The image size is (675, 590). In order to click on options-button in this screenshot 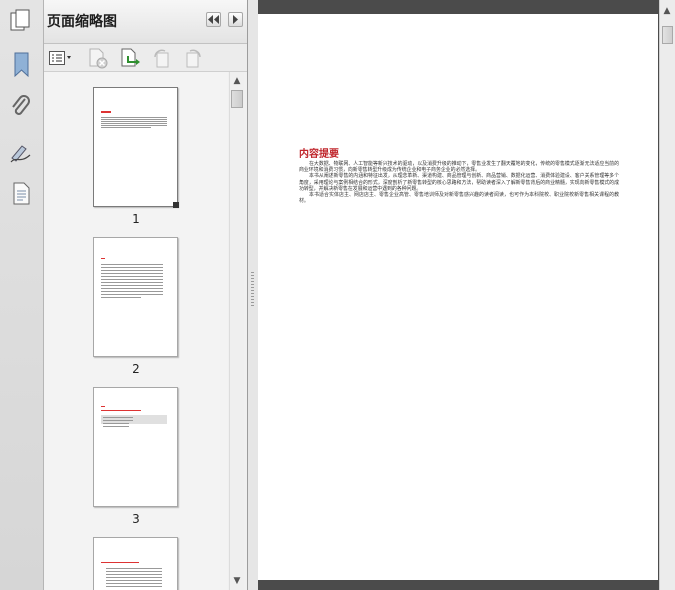, I will do `click(235, 19)`.